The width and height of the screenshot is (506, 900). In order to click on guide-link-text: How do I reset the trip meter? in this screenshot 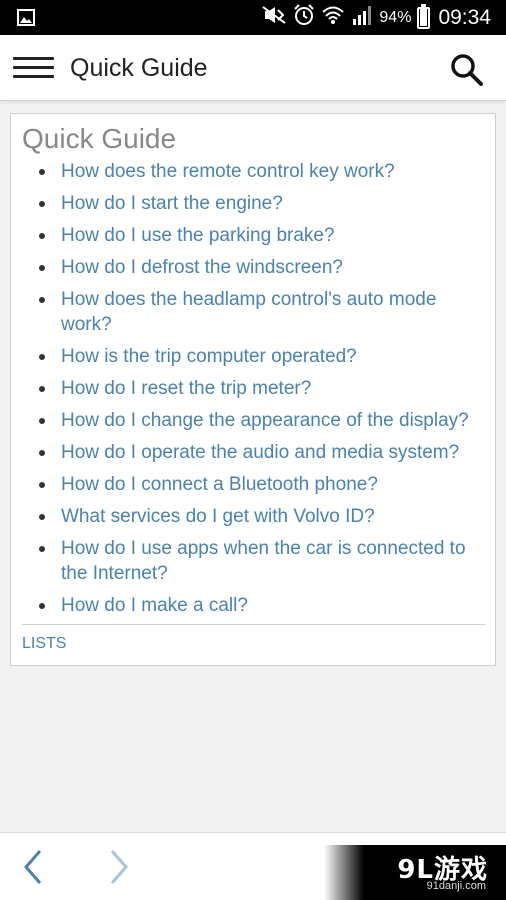, I will do `click(186, 388)`.